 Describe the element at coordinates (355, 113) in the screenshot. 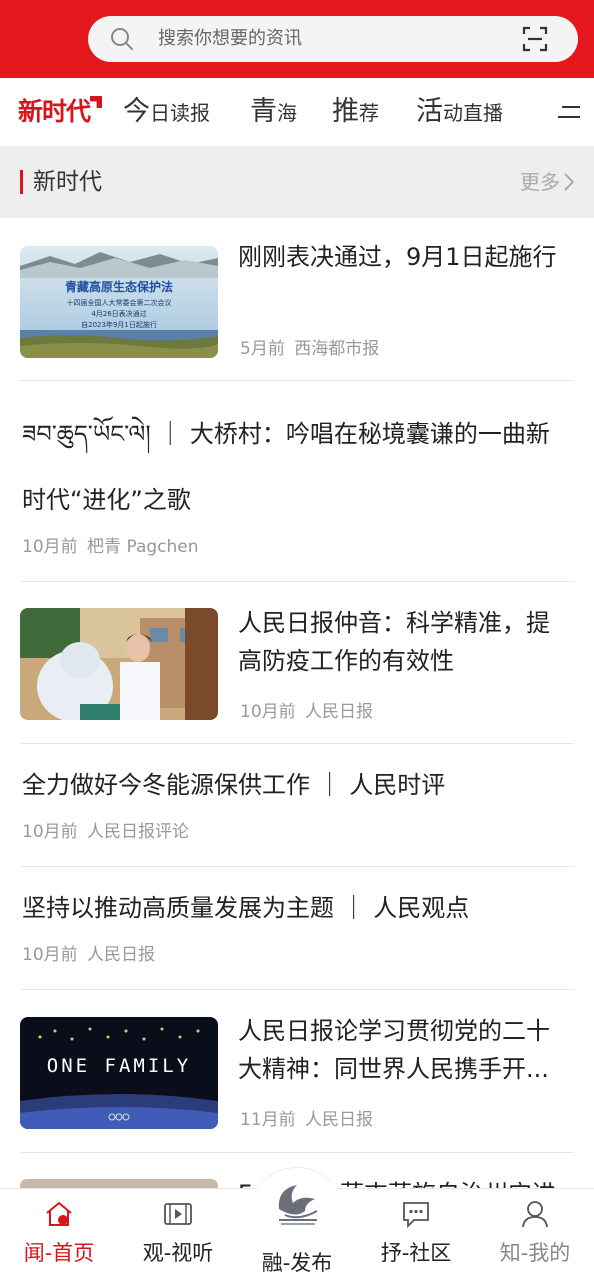

I see `tab-recommend: 推荐` at that location.